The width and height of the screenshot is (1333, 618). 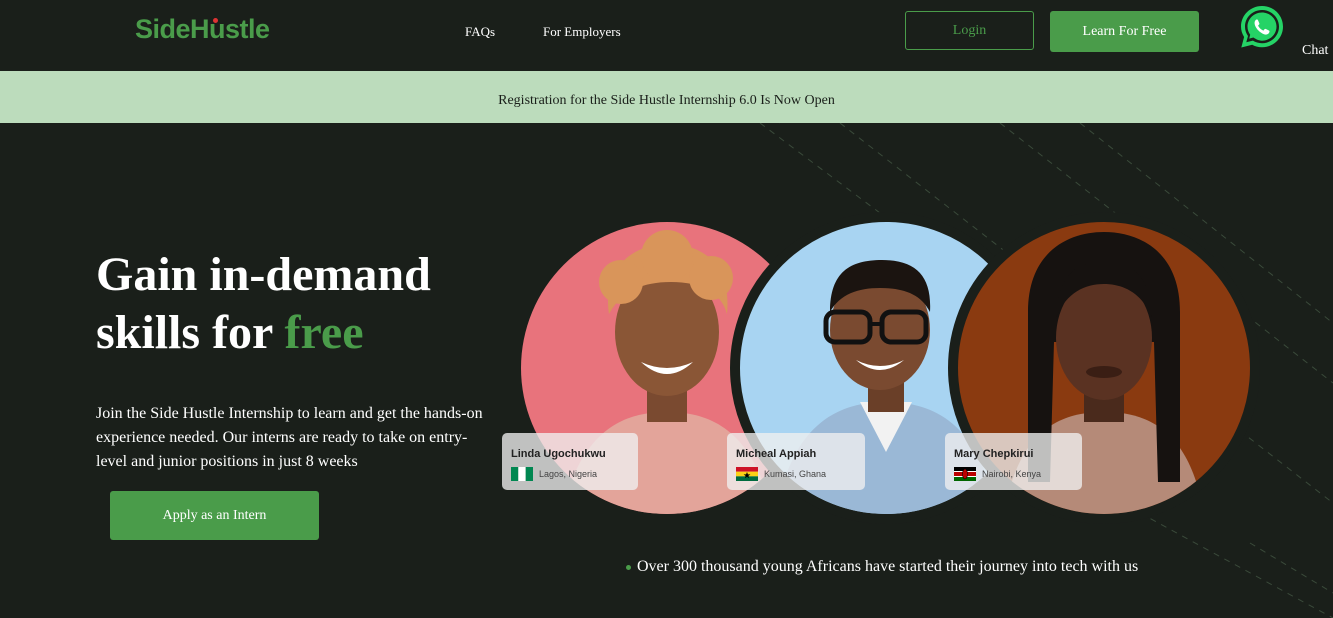 I want to click on hero-title: Gain in-demand skills for free, so click(x=306, y=304).